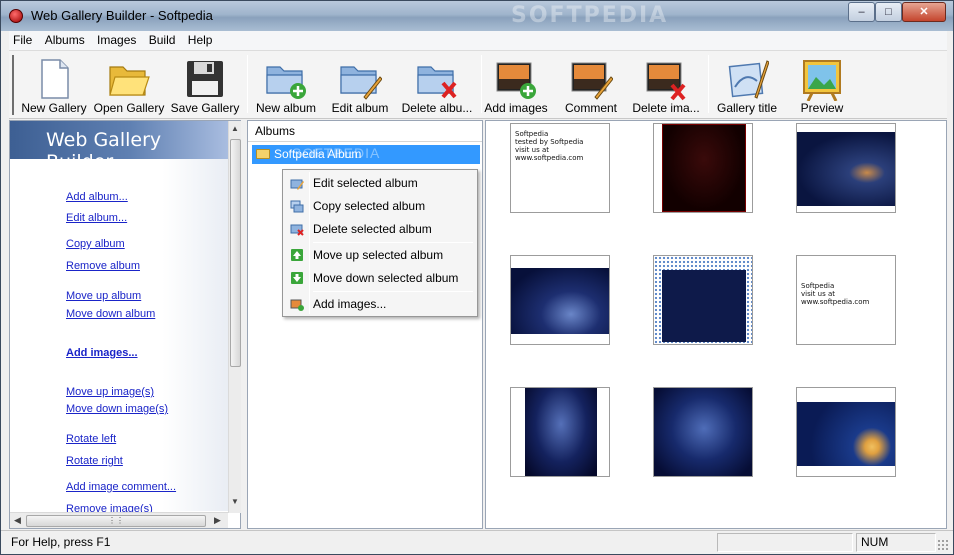 The height and width of the screenshot is (555, 954). I want to click on menu-item-copy-selected-album: Copy selected album, so click(380, 206).